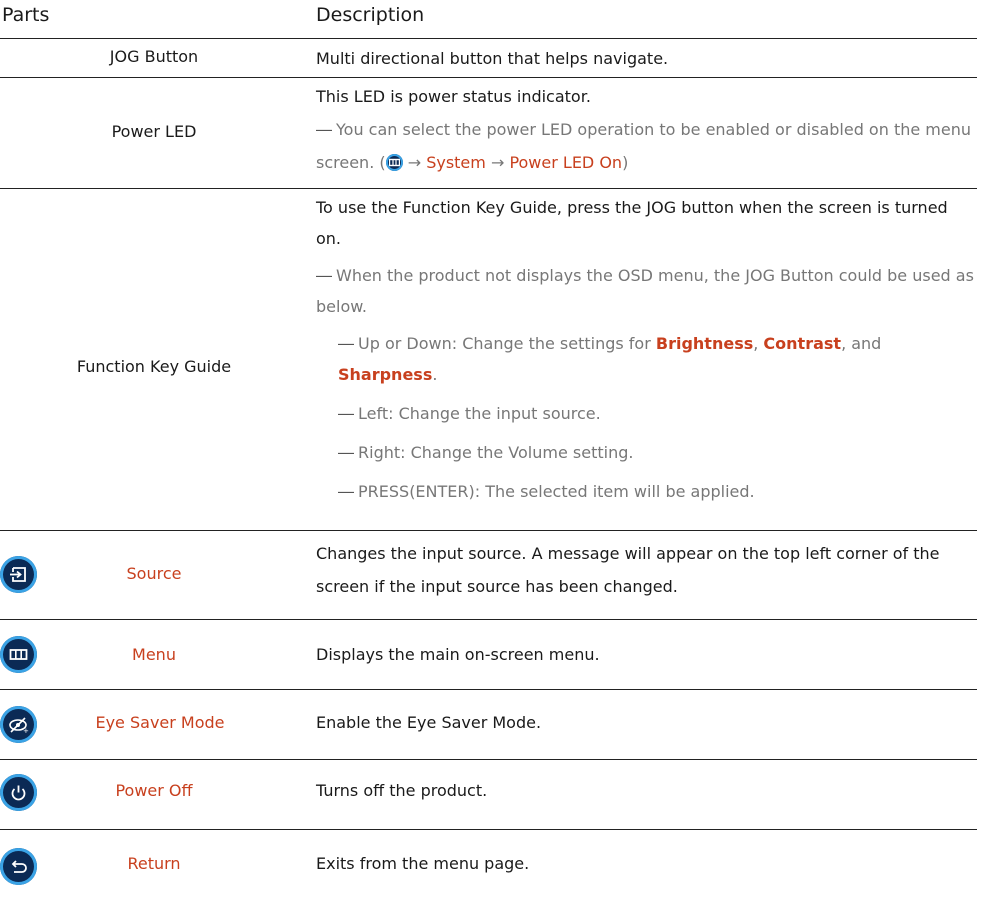  Describe the element at coordinates (154, 863) in the screenshot. I see `part-return: Return` at that location.